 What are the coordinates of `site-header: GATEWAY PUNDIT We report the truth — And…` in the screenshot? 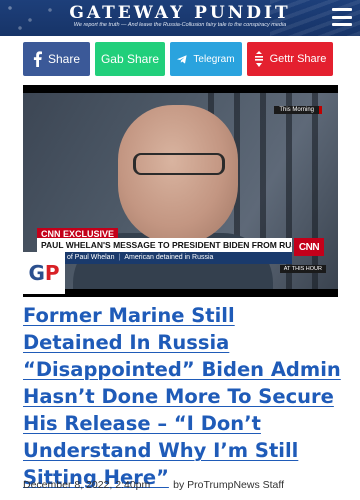 It's located at (180, 18).